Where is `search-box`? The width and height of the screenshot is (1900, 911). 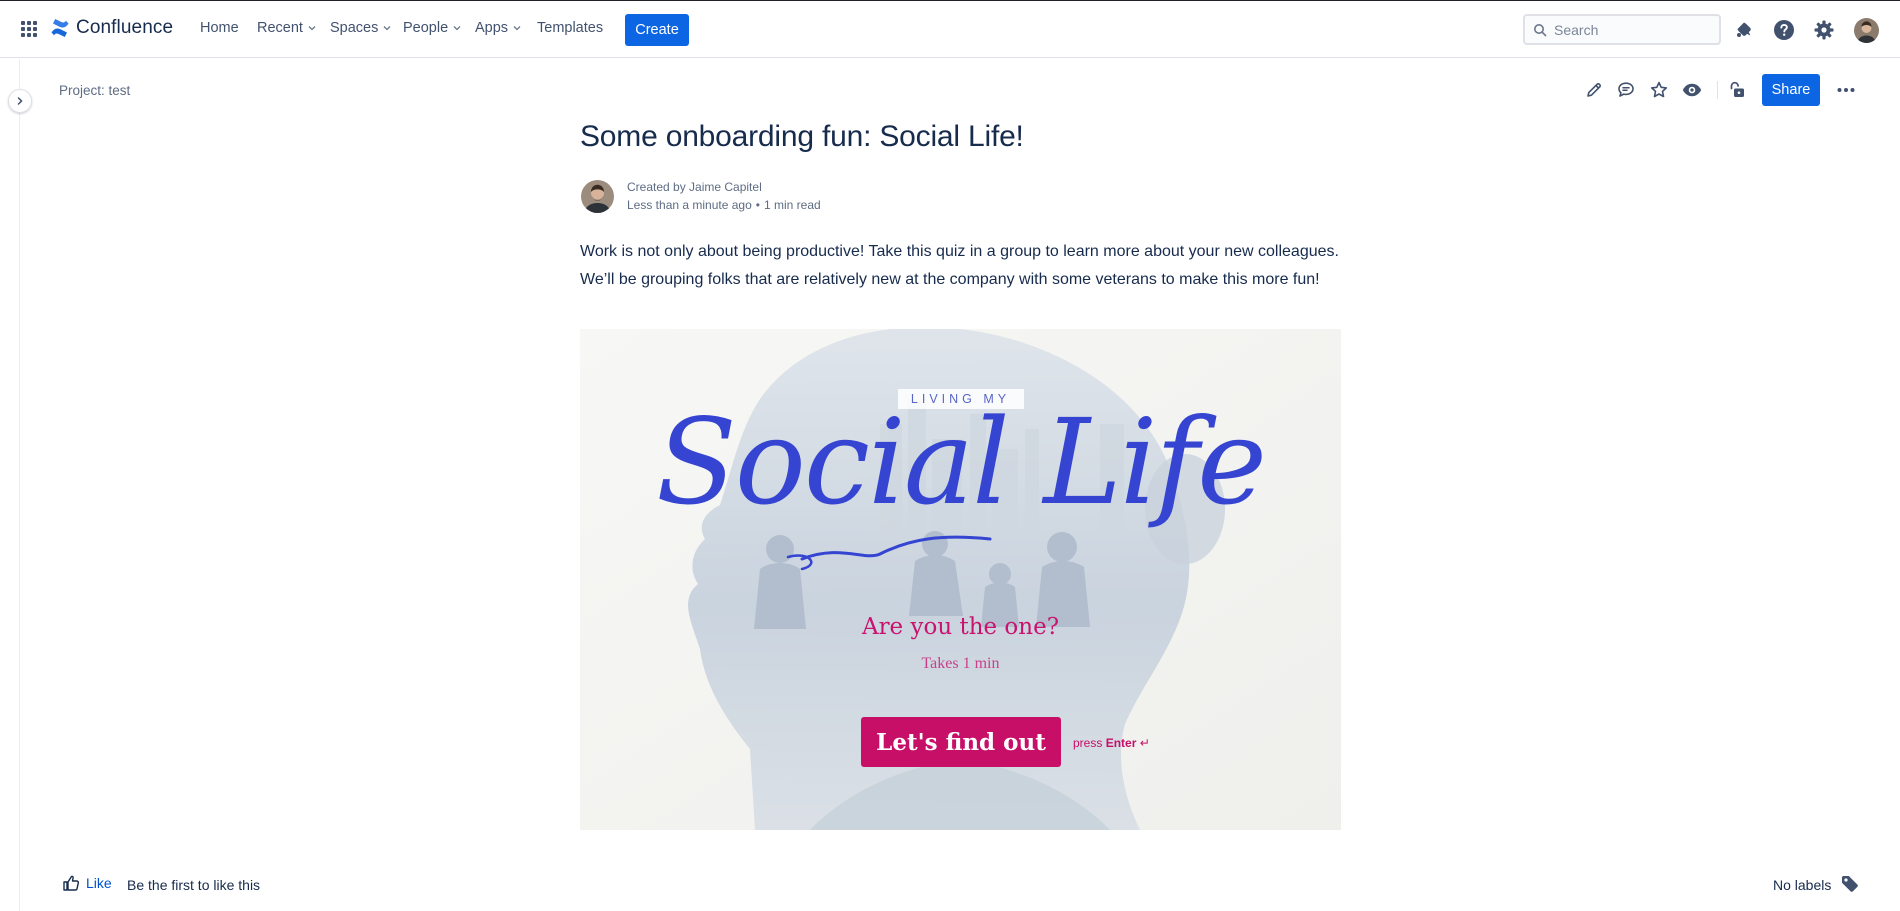 search-box is located at coordinates (1622, 29).